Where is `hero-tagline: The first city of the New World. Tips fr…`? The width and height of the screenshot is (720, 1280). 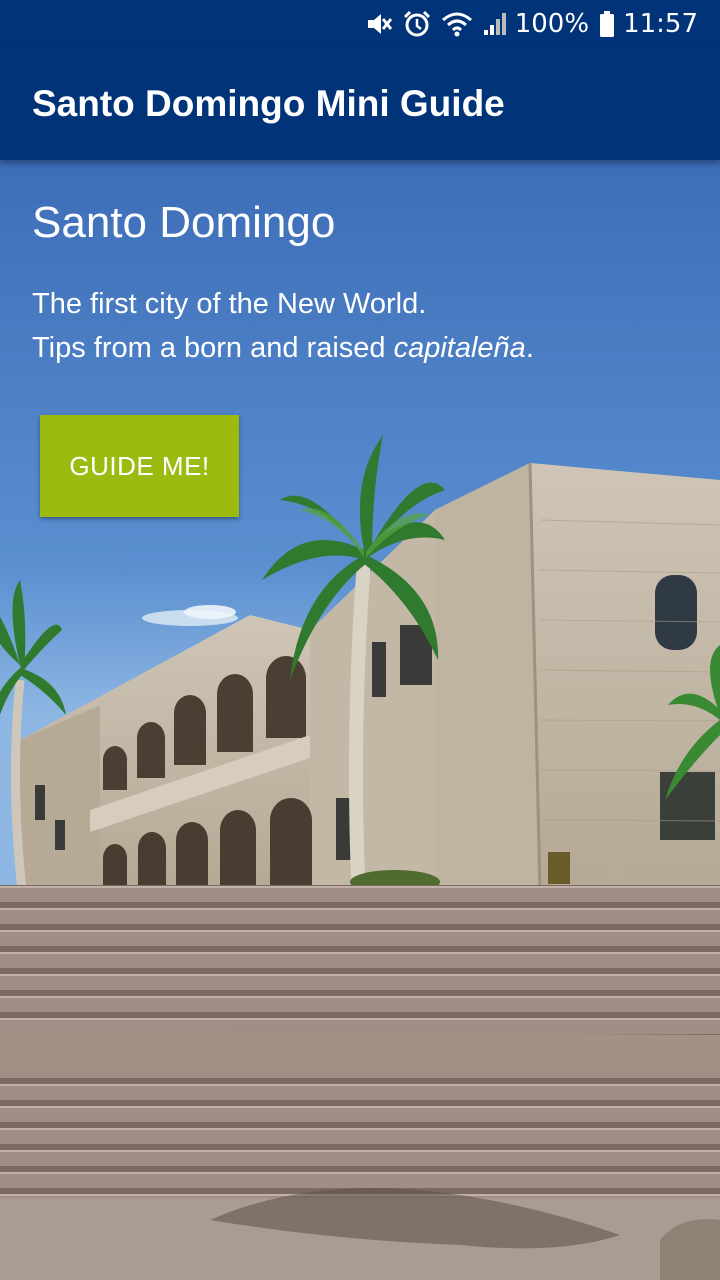 hero-tagline: The first city of the New World. Tips fr… is located at coordinates (283, 326).